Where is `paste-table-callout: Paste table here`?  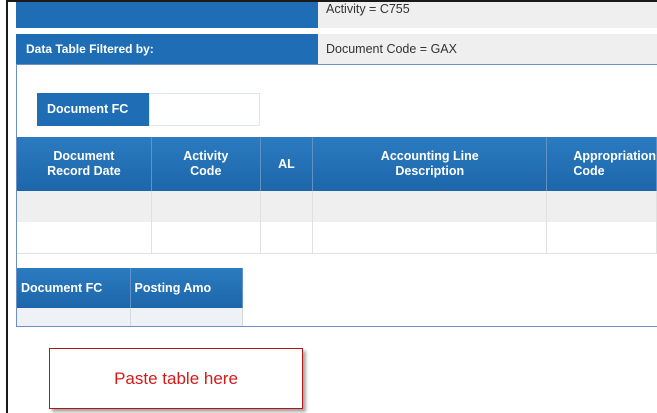 paste-table-callout: Paste table here is located at coordinates (176, 378).